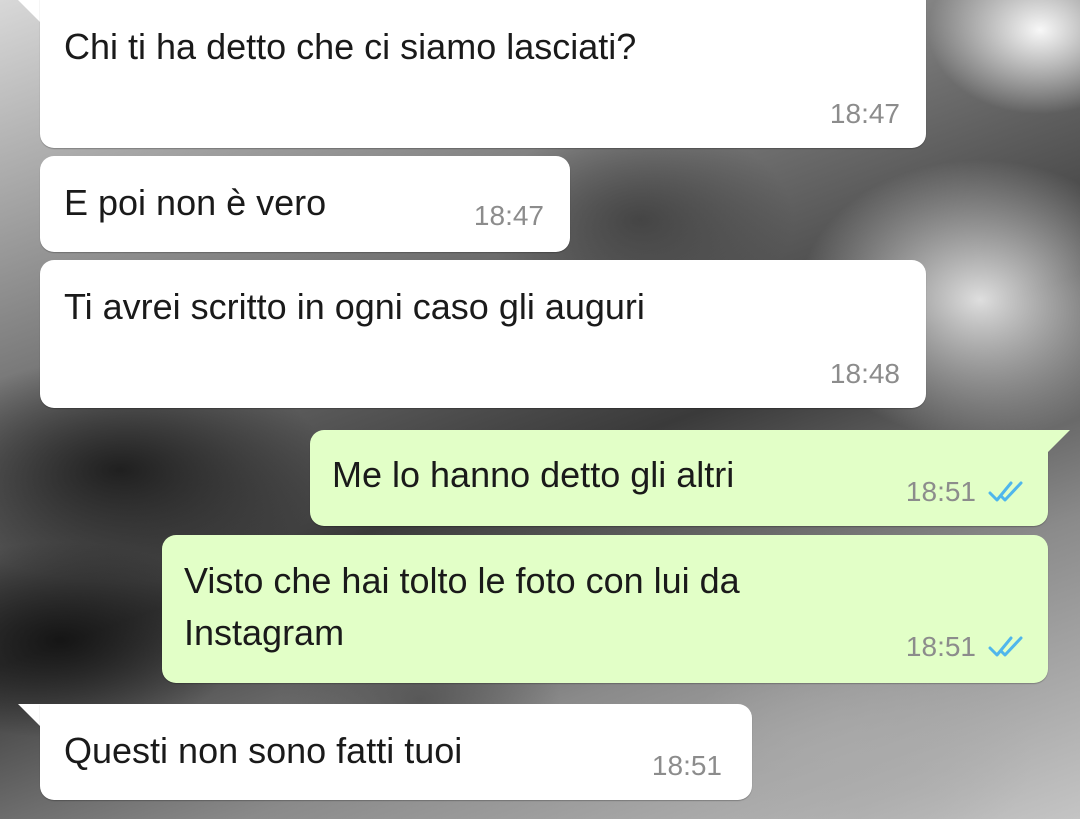 The width and height of the screenshot is (1080, 819). I want to click on message-text: Questi non sono fatti tuoi, so click(263, 750).